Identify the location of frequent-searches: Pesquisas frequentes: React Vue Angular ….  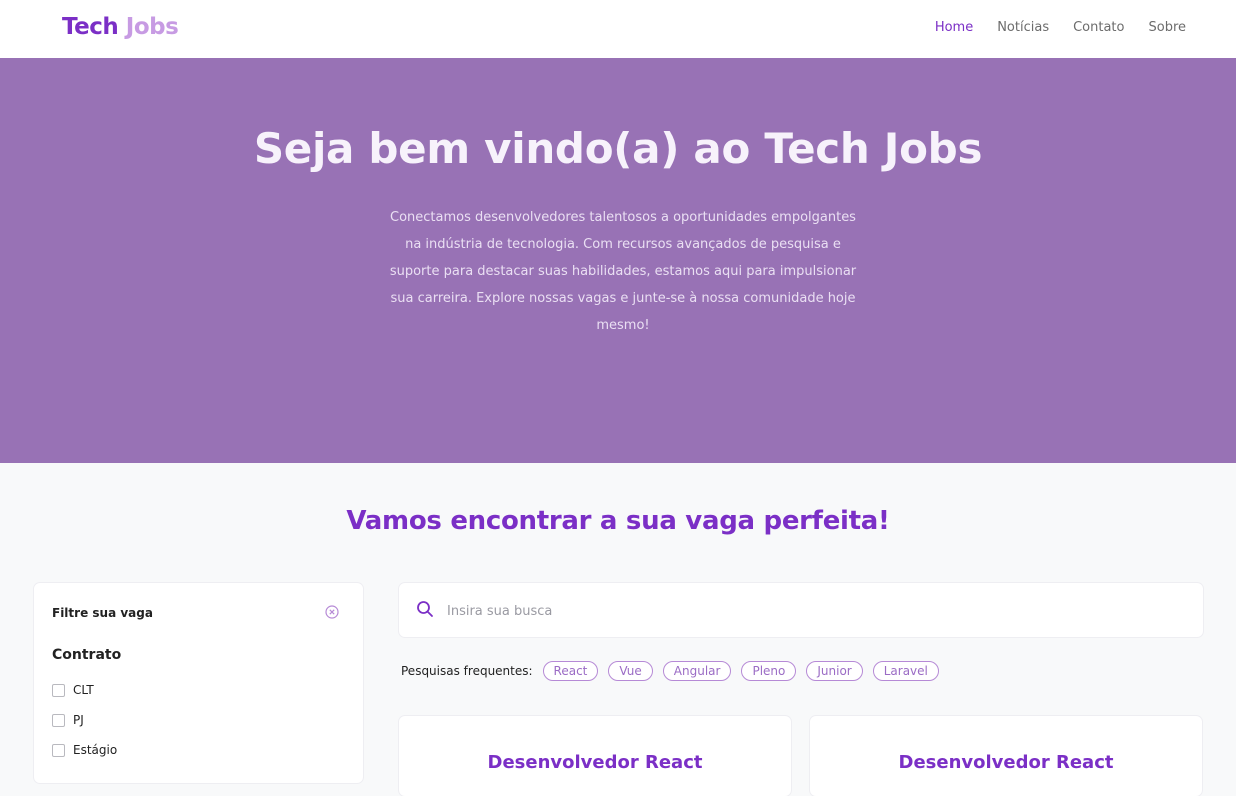
(670, 671).